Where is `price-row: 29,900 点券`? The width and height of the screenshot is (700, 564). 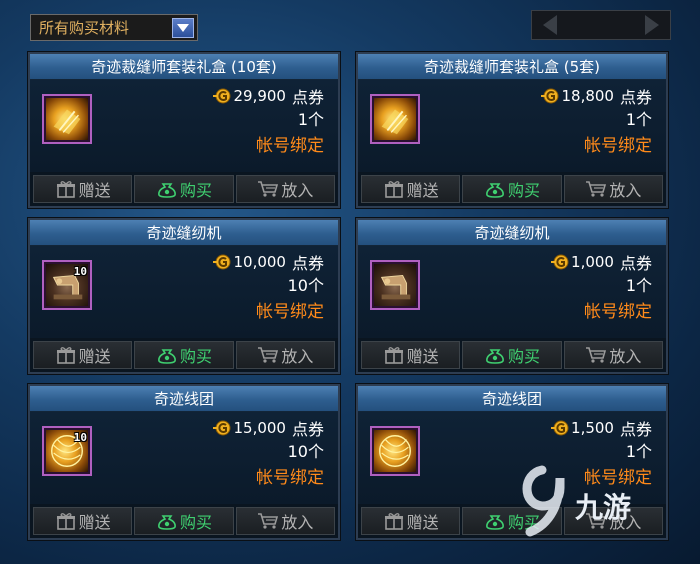 price-row: 29,900 点券 is located at coordinates (268, 96).